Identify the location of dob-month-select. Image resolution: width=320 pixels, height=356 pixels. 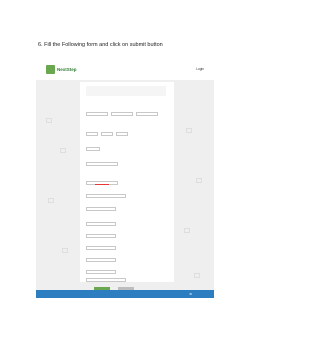
(107, 134).